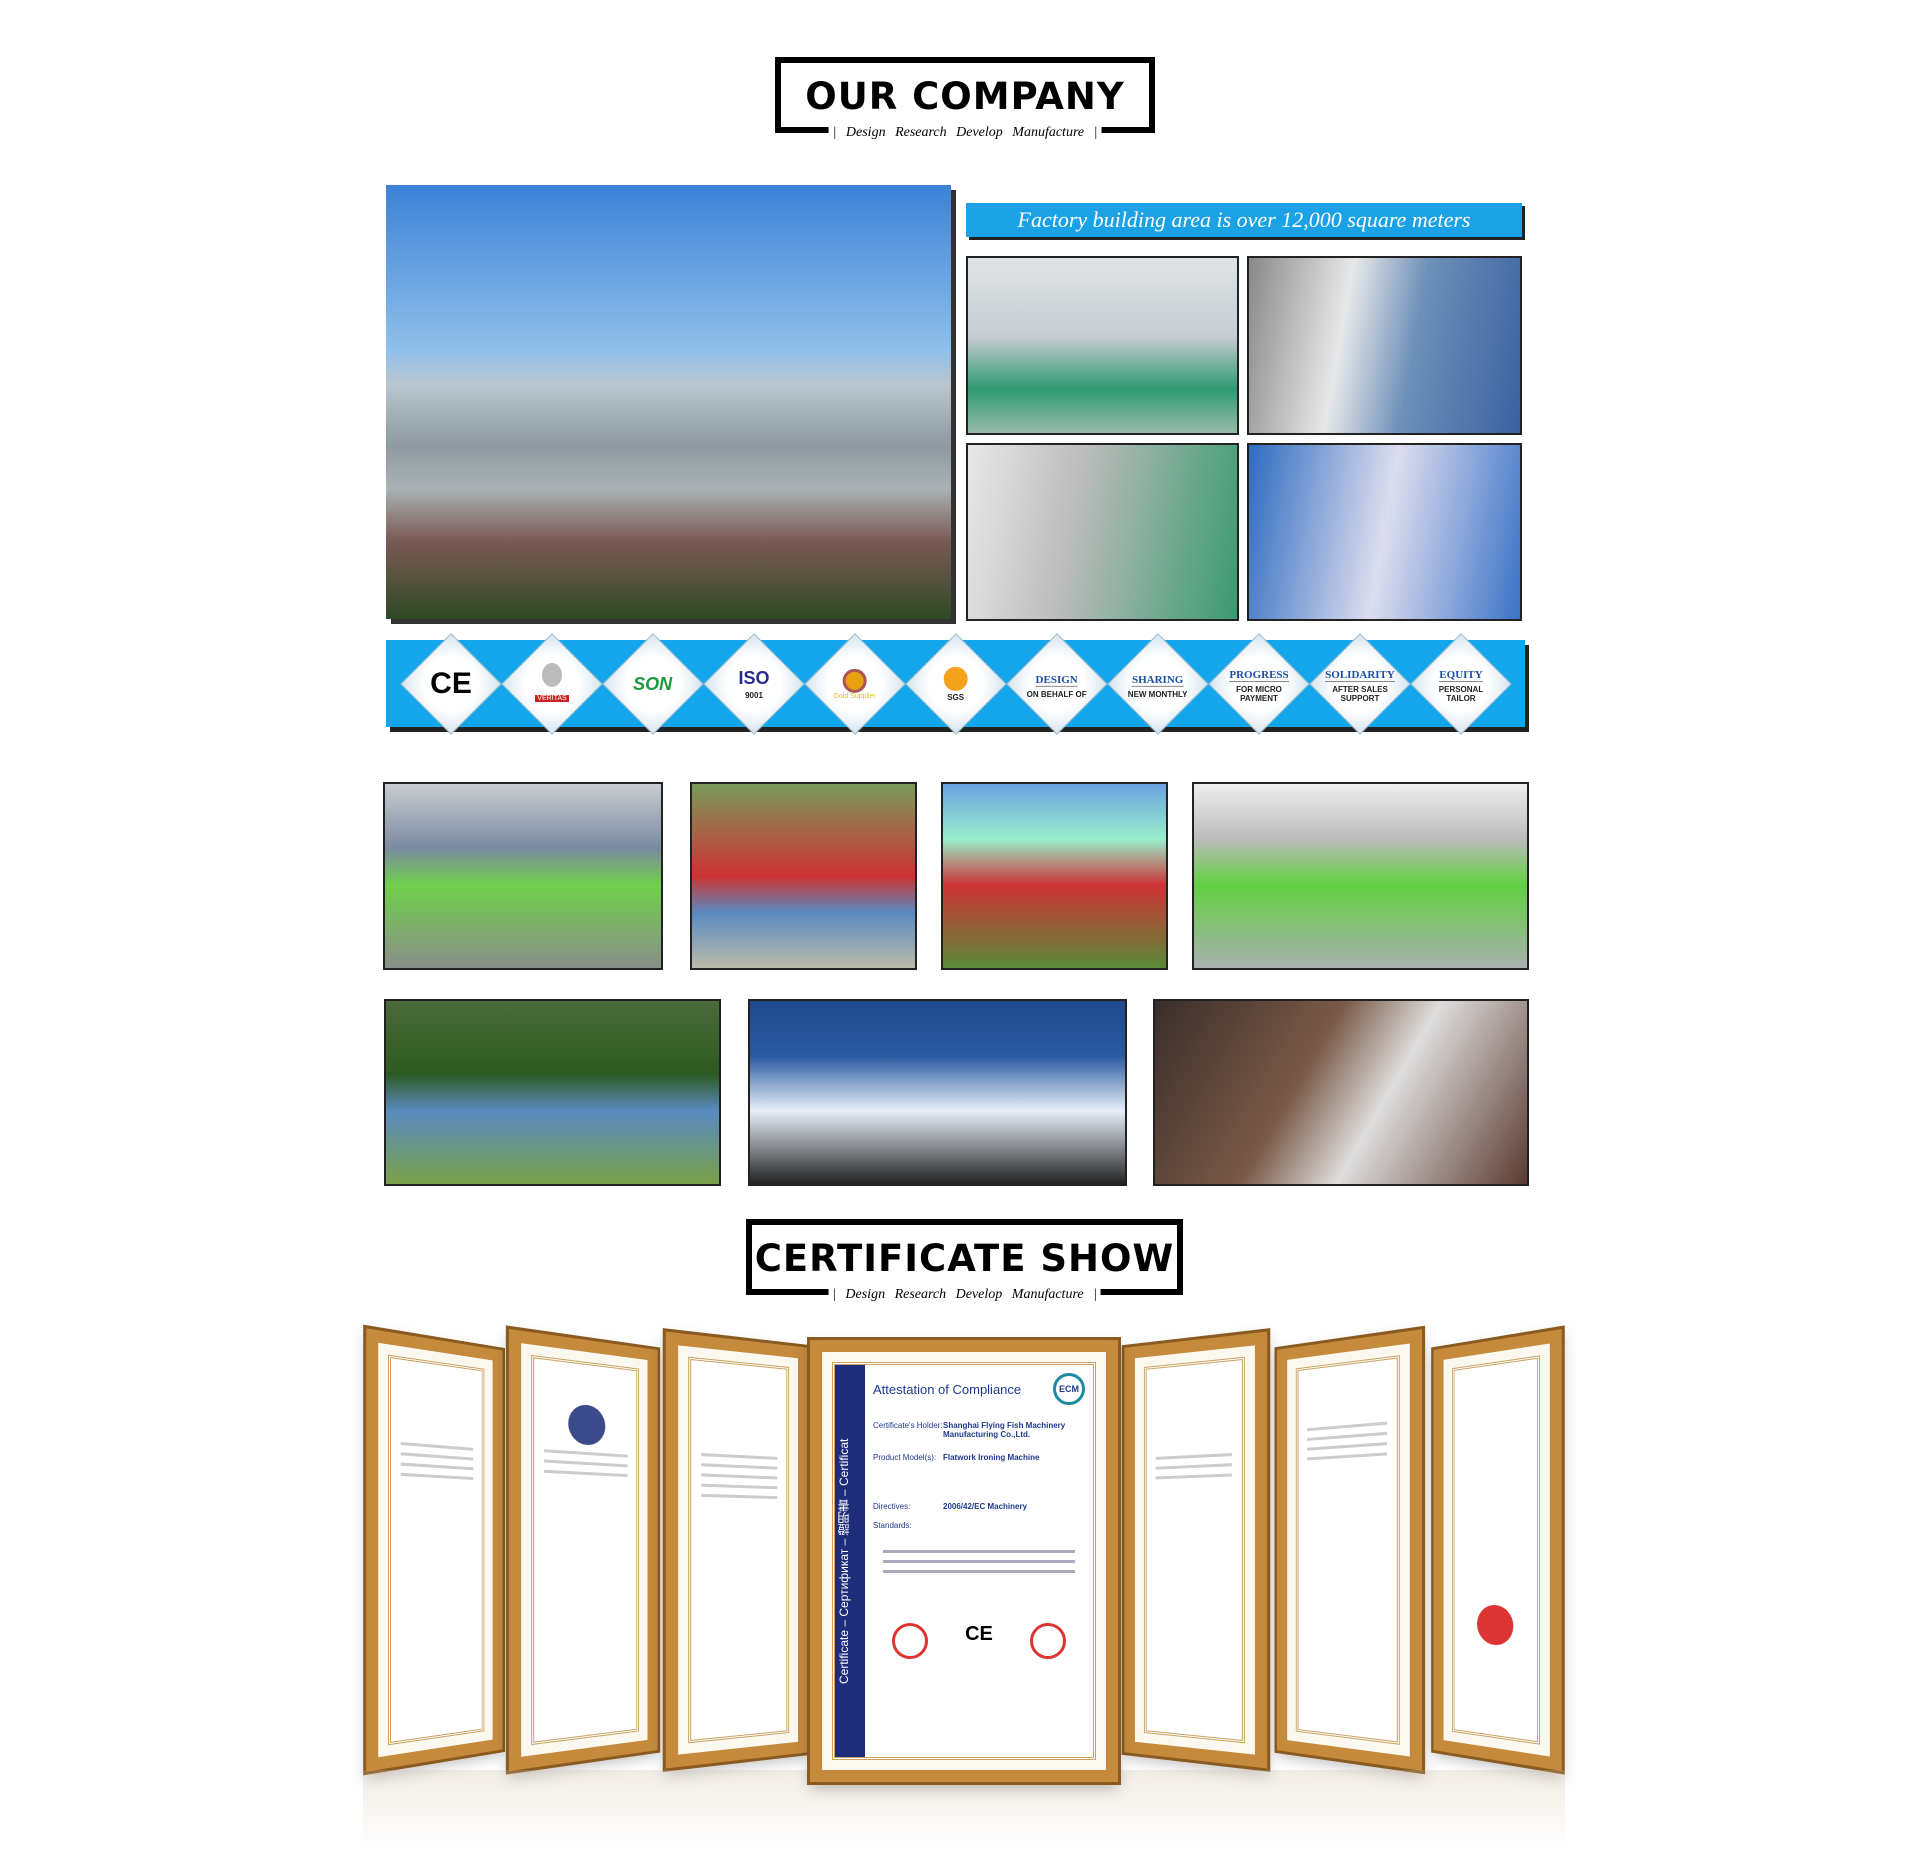 This screenshot has width=1920, height=1850. Describe the element at coordinates (1384, 532) in the screenshot. I see `factory-photo-washer-line` at that location.